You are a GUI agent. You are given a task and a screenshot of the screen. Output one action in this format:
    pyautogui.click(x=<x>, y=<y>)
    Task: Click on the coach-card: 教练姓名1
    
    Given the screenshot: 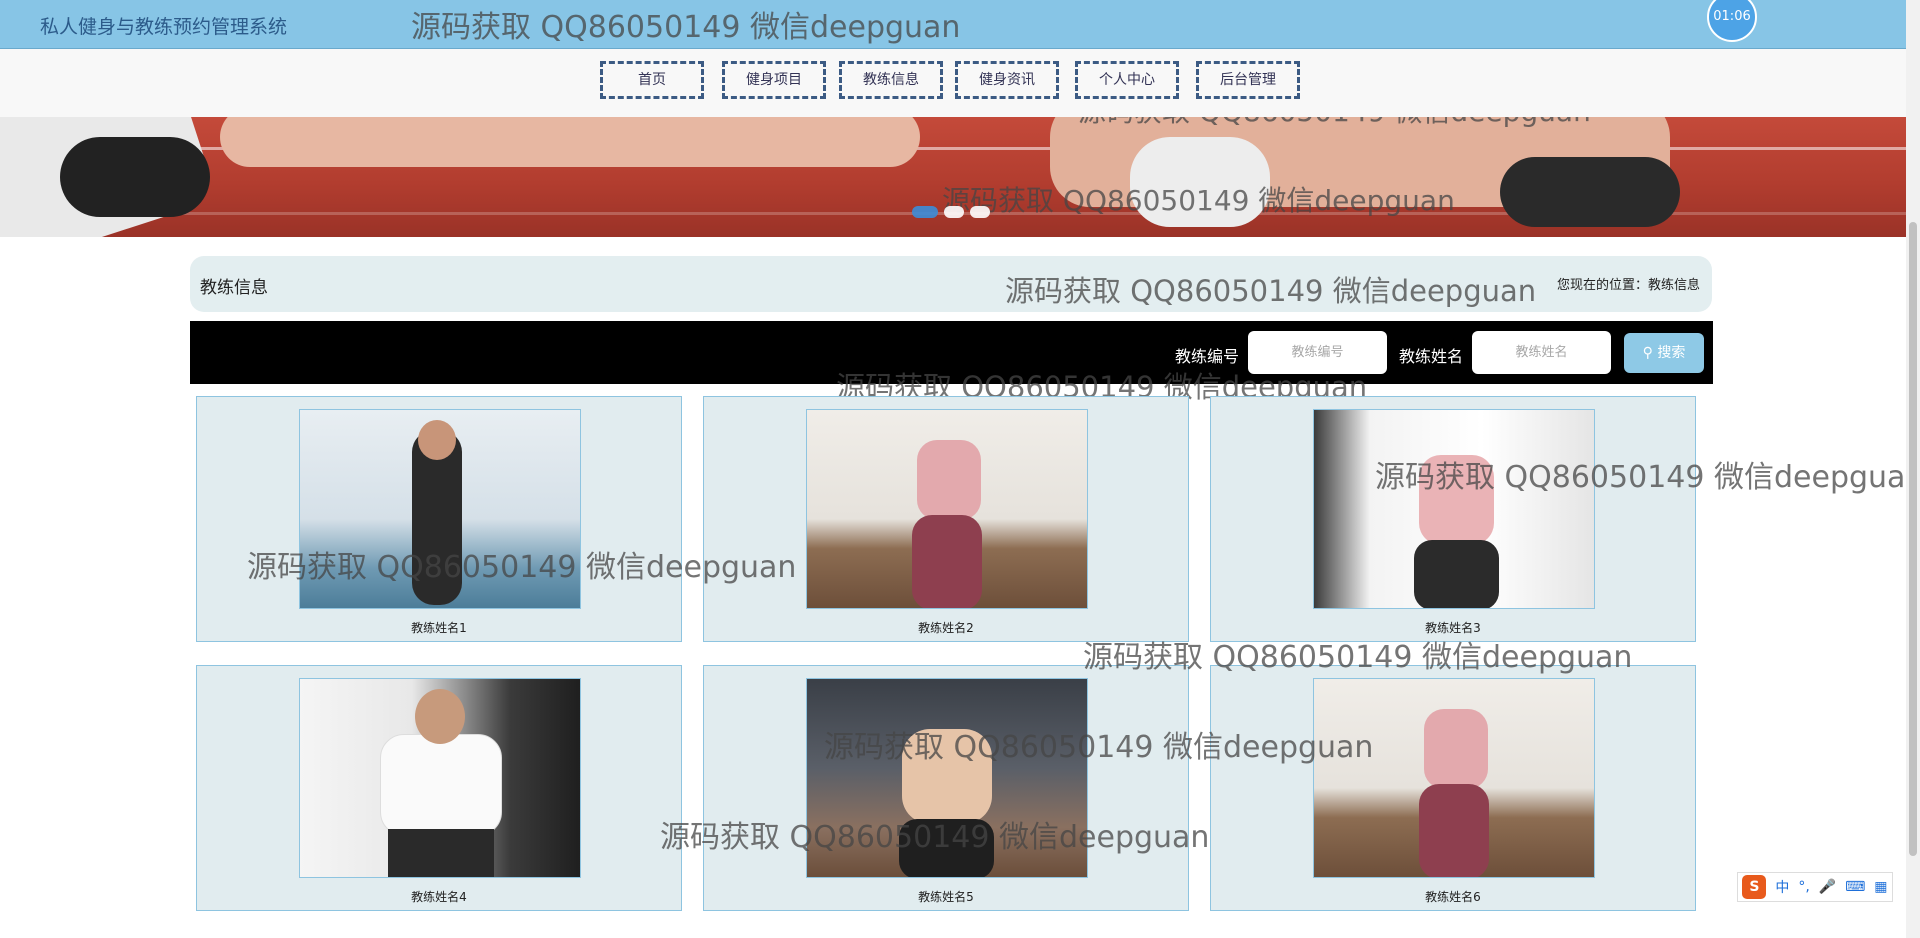 What is the action you would take?
    pyautogui.click(x=439, y=519)
    